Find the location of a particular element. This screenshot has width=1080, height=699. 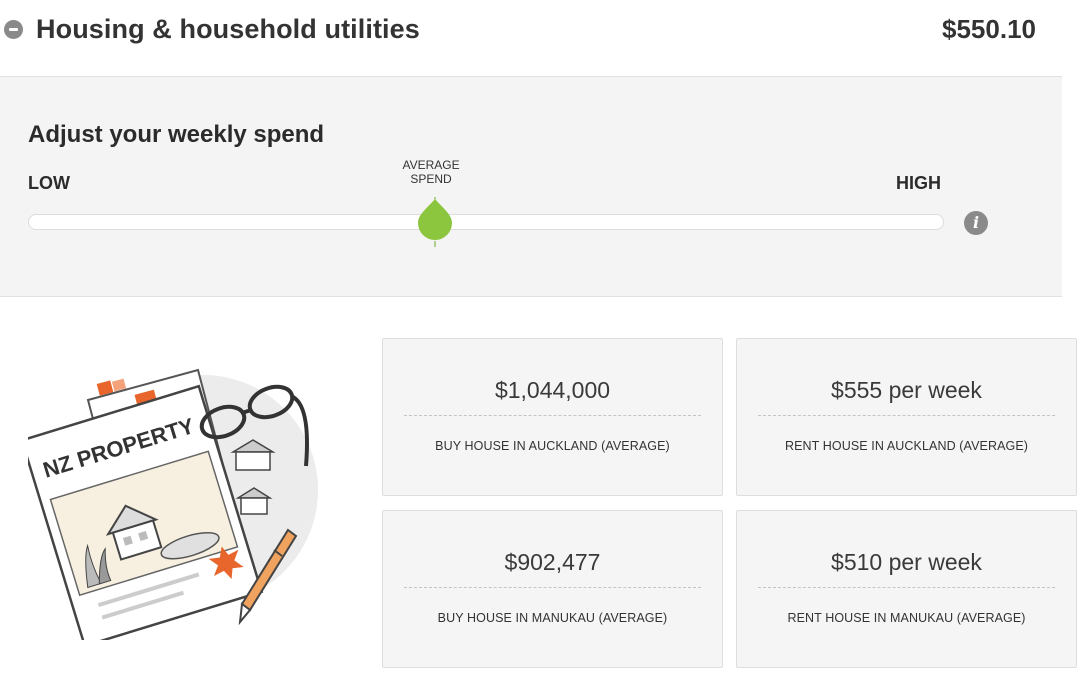

card-value: $555 per week is located at coordinates (906, 390).